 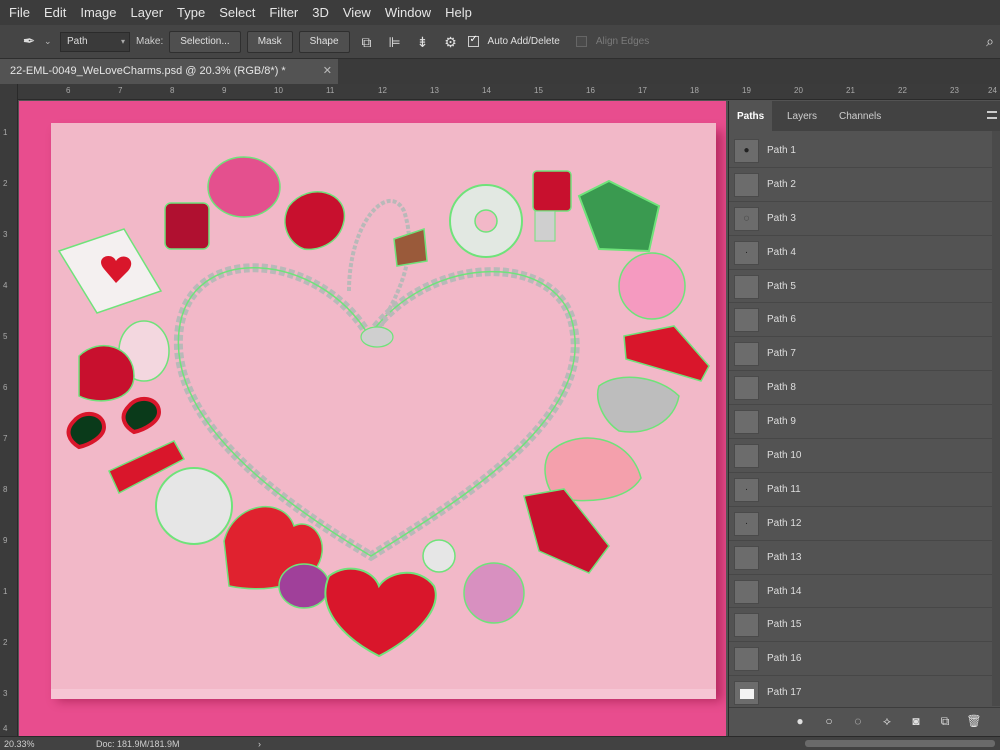 What do you see at coordinates (187, 226) in the screenshot?
I see `red-gem-charm` at bounding box center [187, 226].